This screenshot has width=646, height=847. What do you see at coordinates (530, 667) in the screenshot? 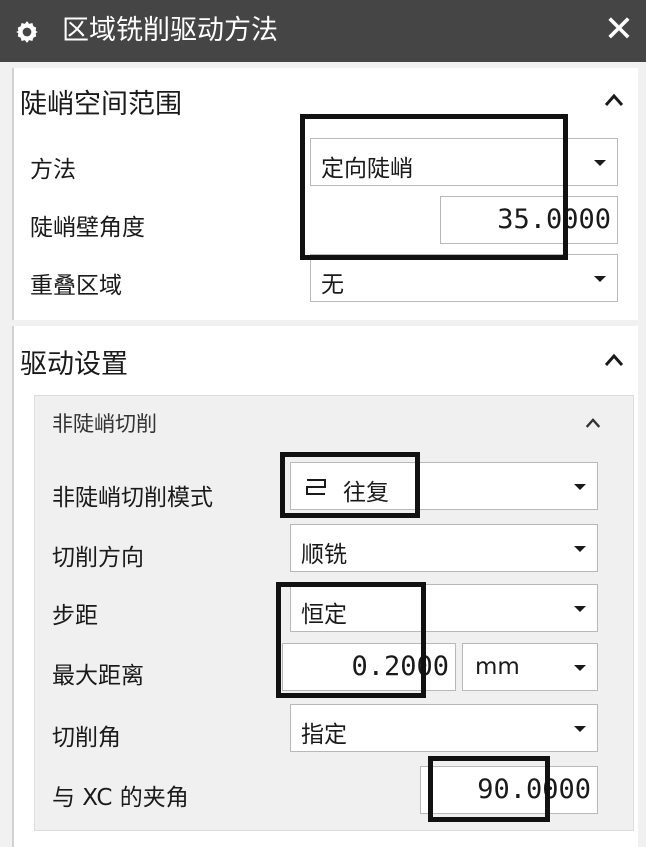
I see `unit-select: mm` at bounding box center [530, 667].